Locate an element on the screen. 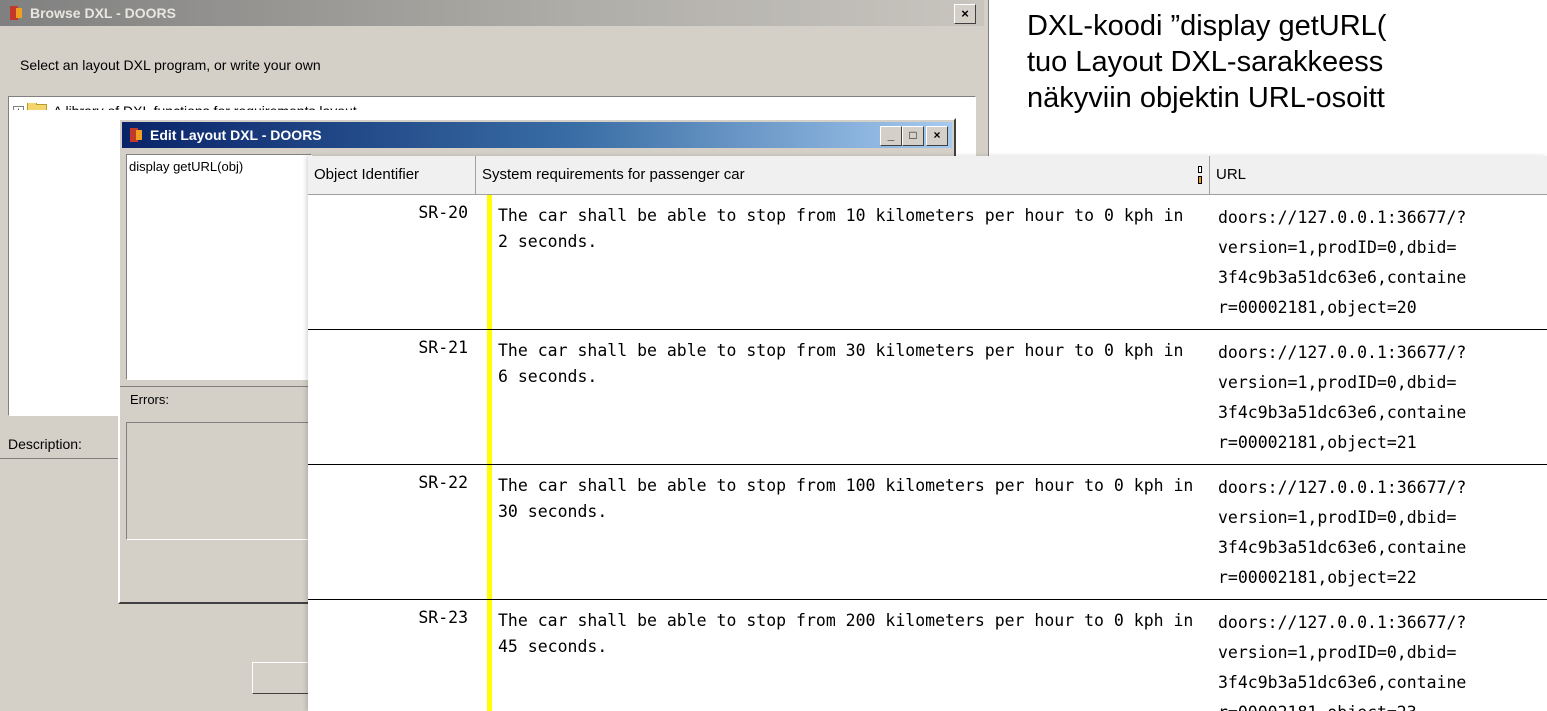 The image size is (1547, 711). column-resize-marker-icon is located at coordinates (1201, 175).